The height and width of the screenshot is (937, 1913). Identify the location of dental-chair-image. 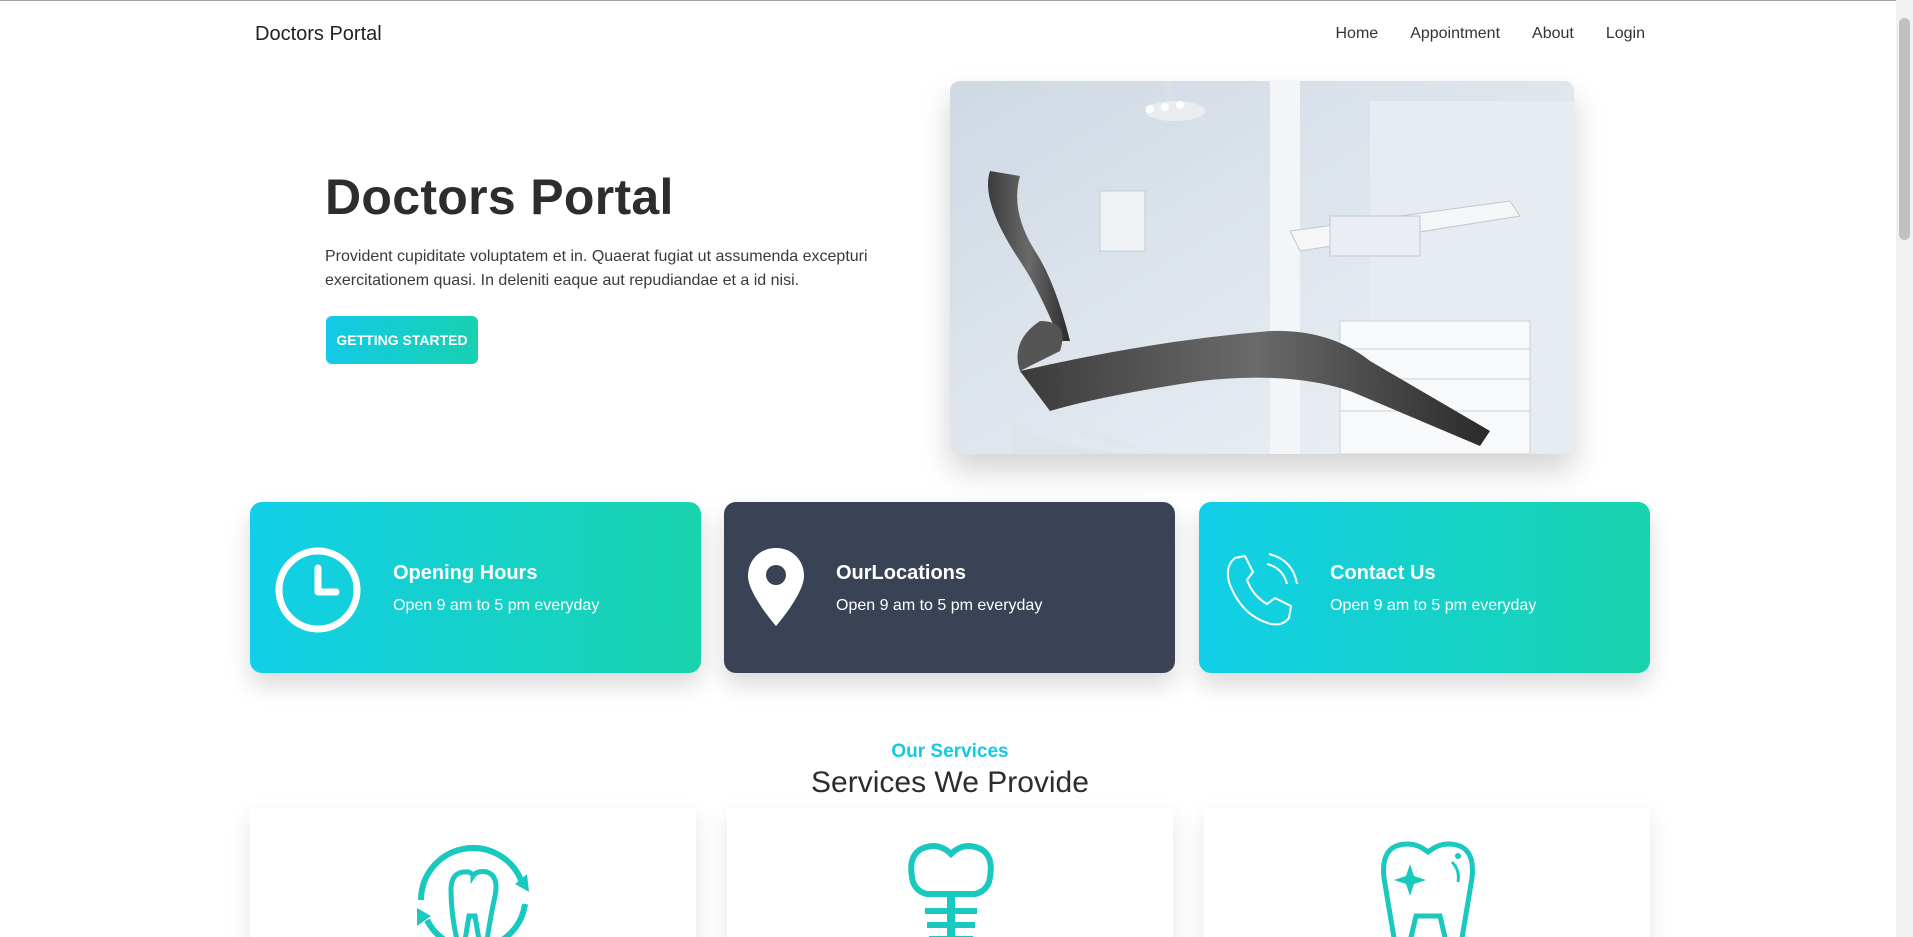
(1262, 267).